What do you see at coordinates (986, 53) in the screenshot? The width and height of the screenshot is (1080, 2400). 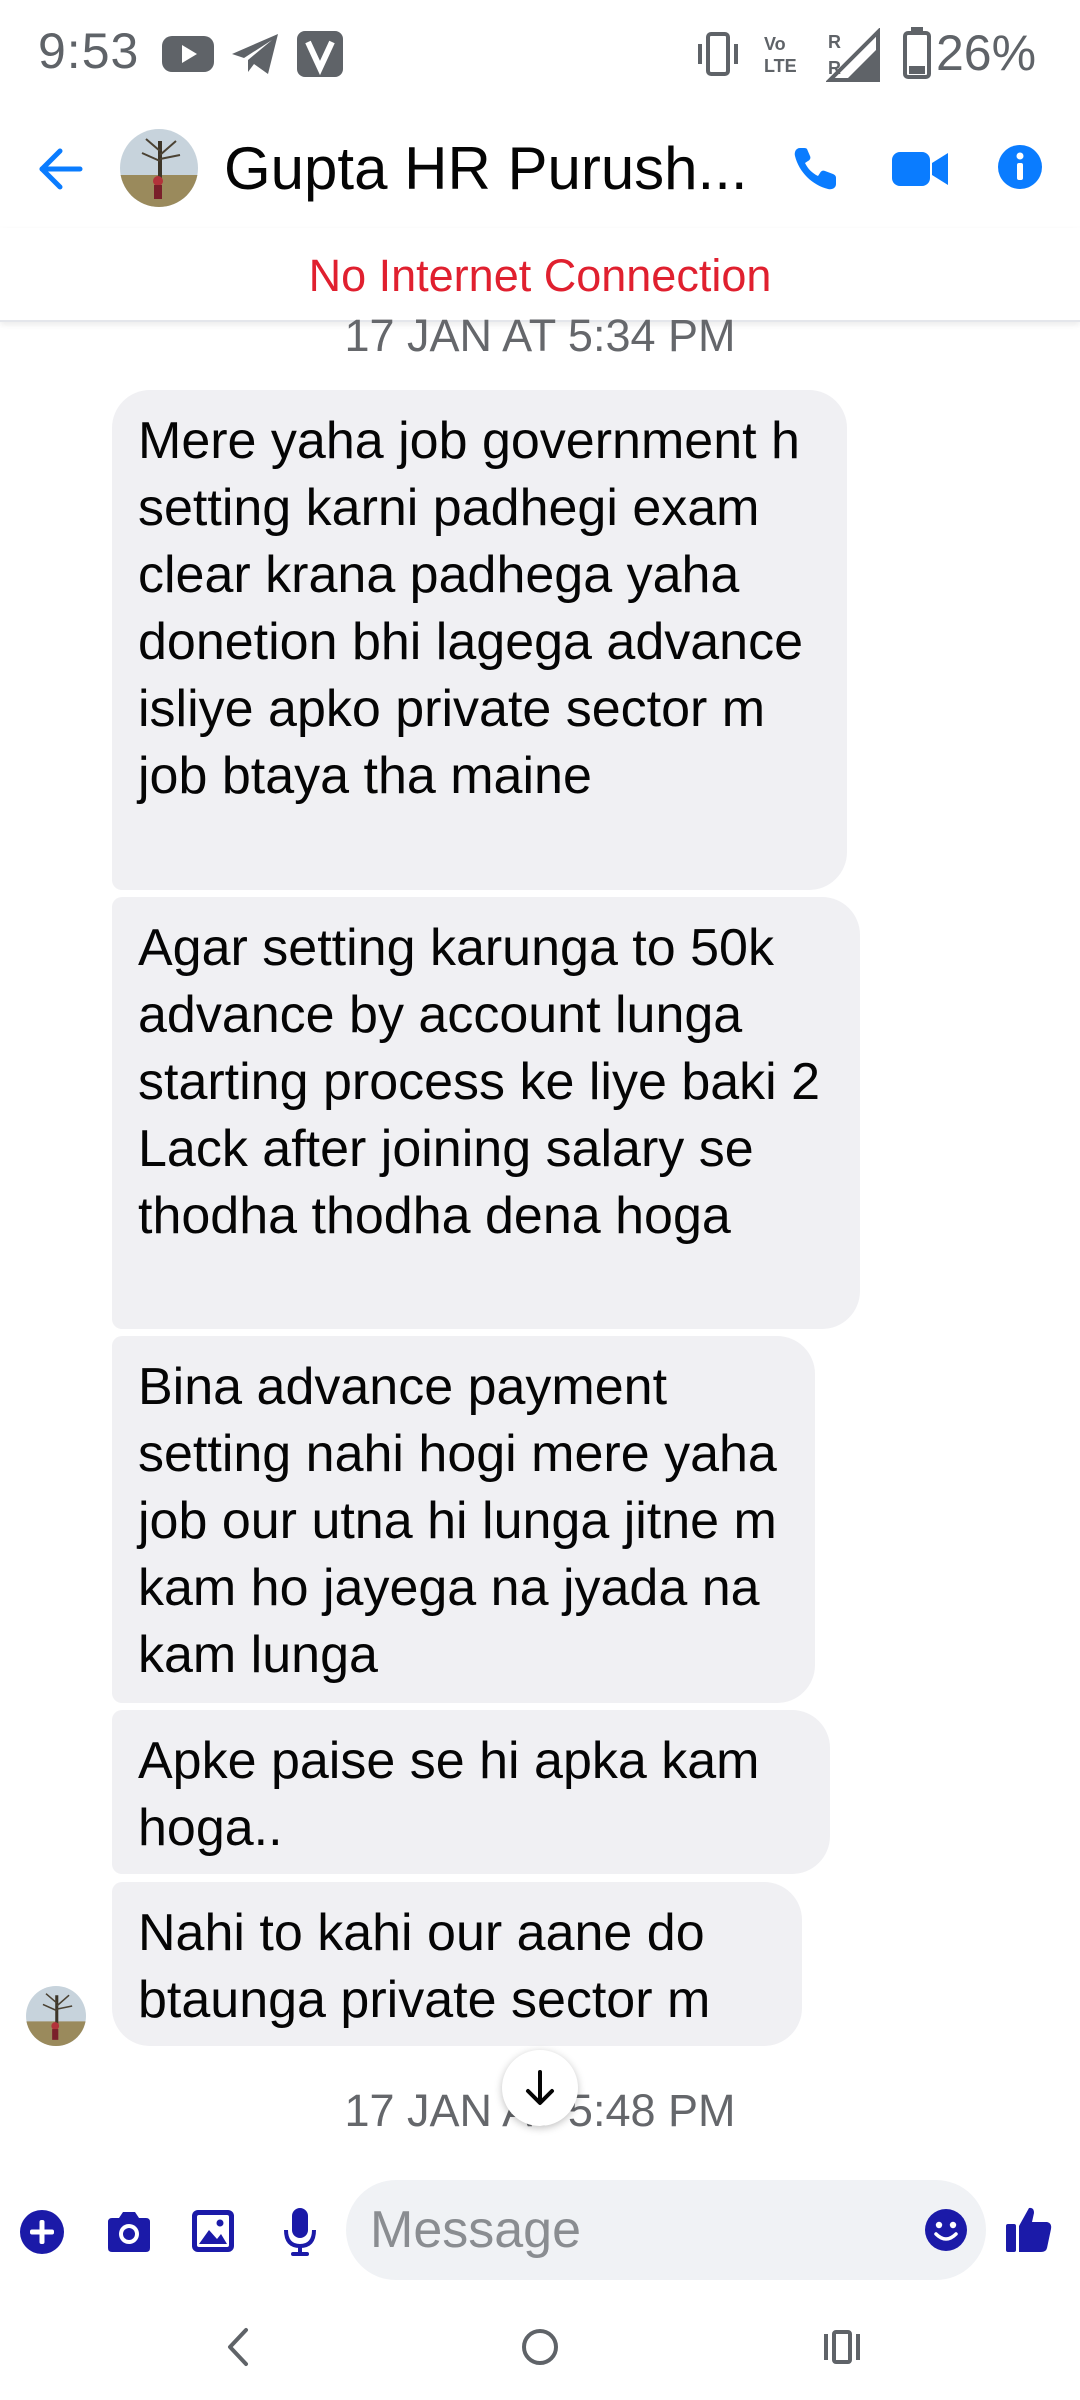 I see `battery-percentage: 26%` at bounding box center [986, 53].